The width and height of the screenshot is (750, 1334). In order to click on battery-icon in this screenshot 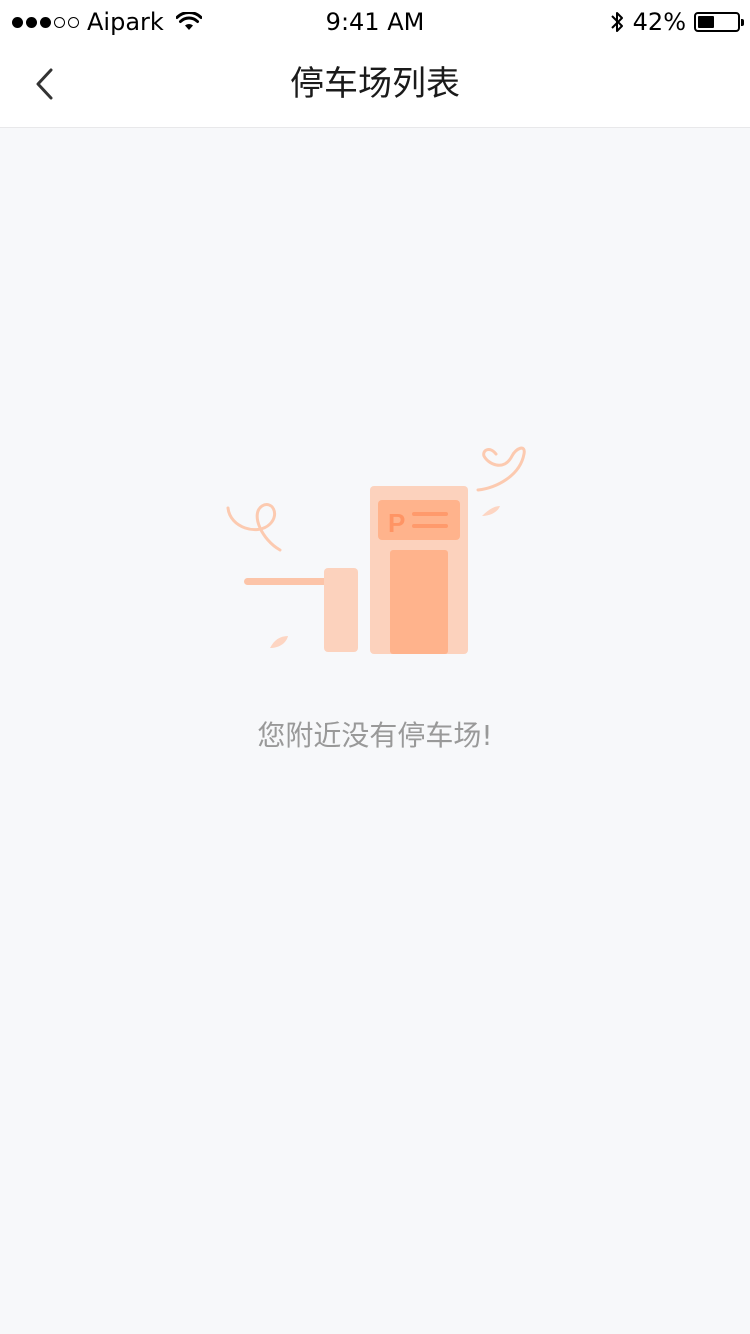, I will do `click(719, 22)`.